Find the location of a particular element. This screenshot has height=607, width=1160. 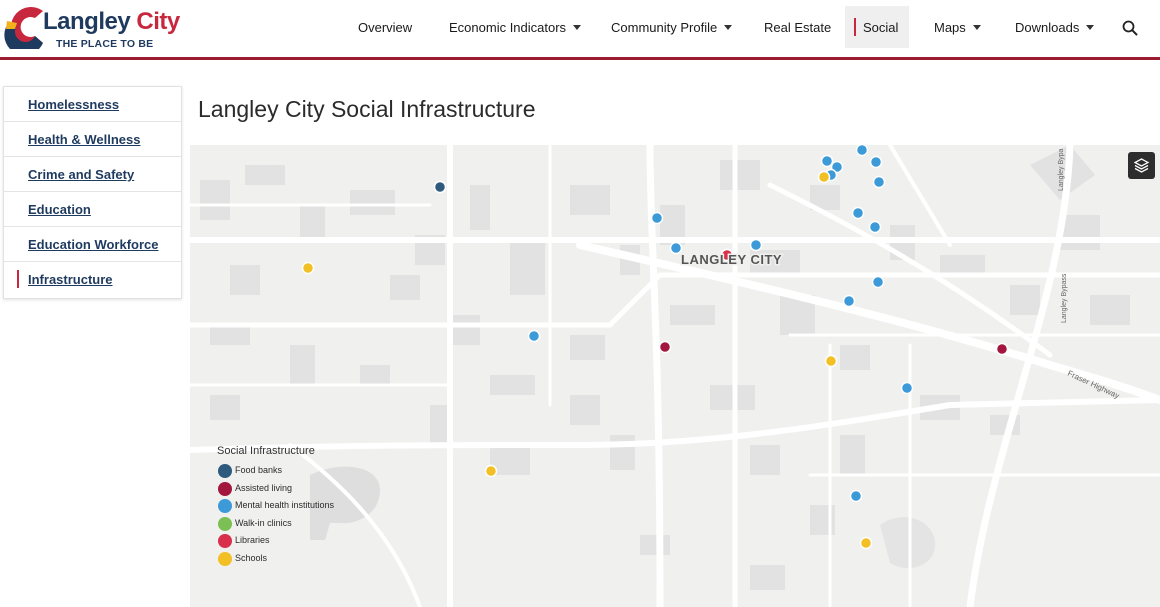

nav-item-economic-indicators: Economic Indicators is located at coordinates (515, 27).